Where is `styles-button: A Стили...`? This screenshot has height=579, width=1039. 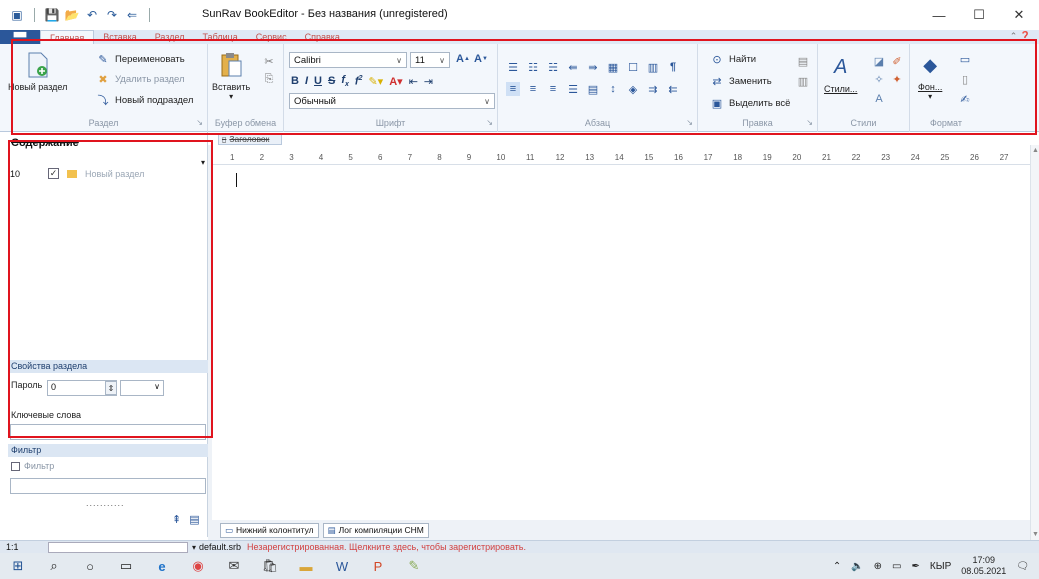 styles-button: A Стили... is located at coordinates (840, 74).